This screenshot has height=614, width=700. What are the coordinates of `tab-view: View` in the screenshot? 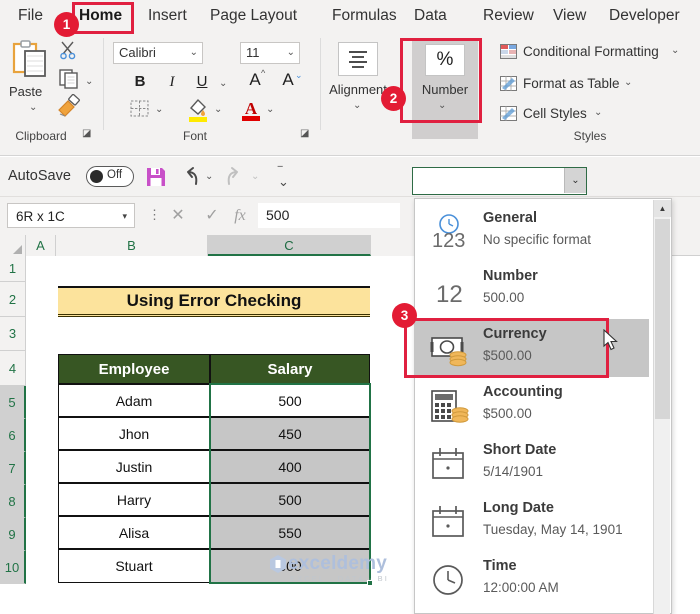 It's located at (569, 16).